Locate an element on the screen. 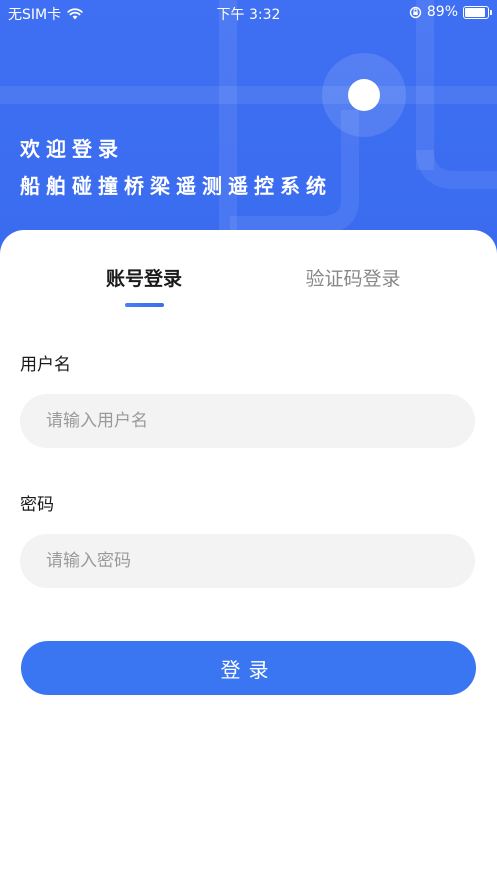 Image resolution: width=497 pixels, height=883 pixels. battery-icon is located at coordinates (477, 12).